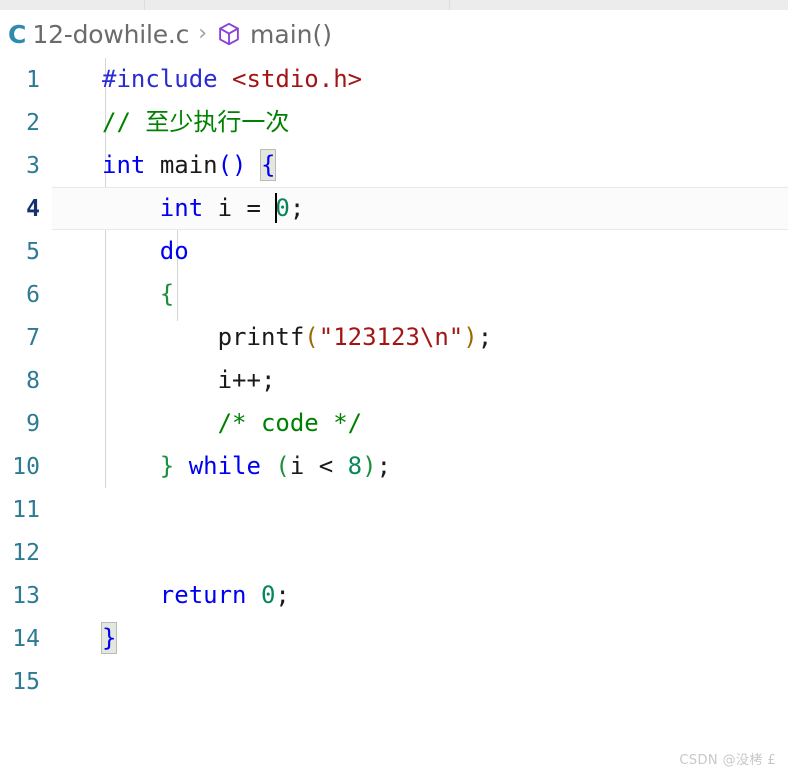 Image resolution: width=788 pixels, height=780 pixels. Describe the element at coordinates (33, 337) in the screenshot. I see `line-number: 7` at that location.